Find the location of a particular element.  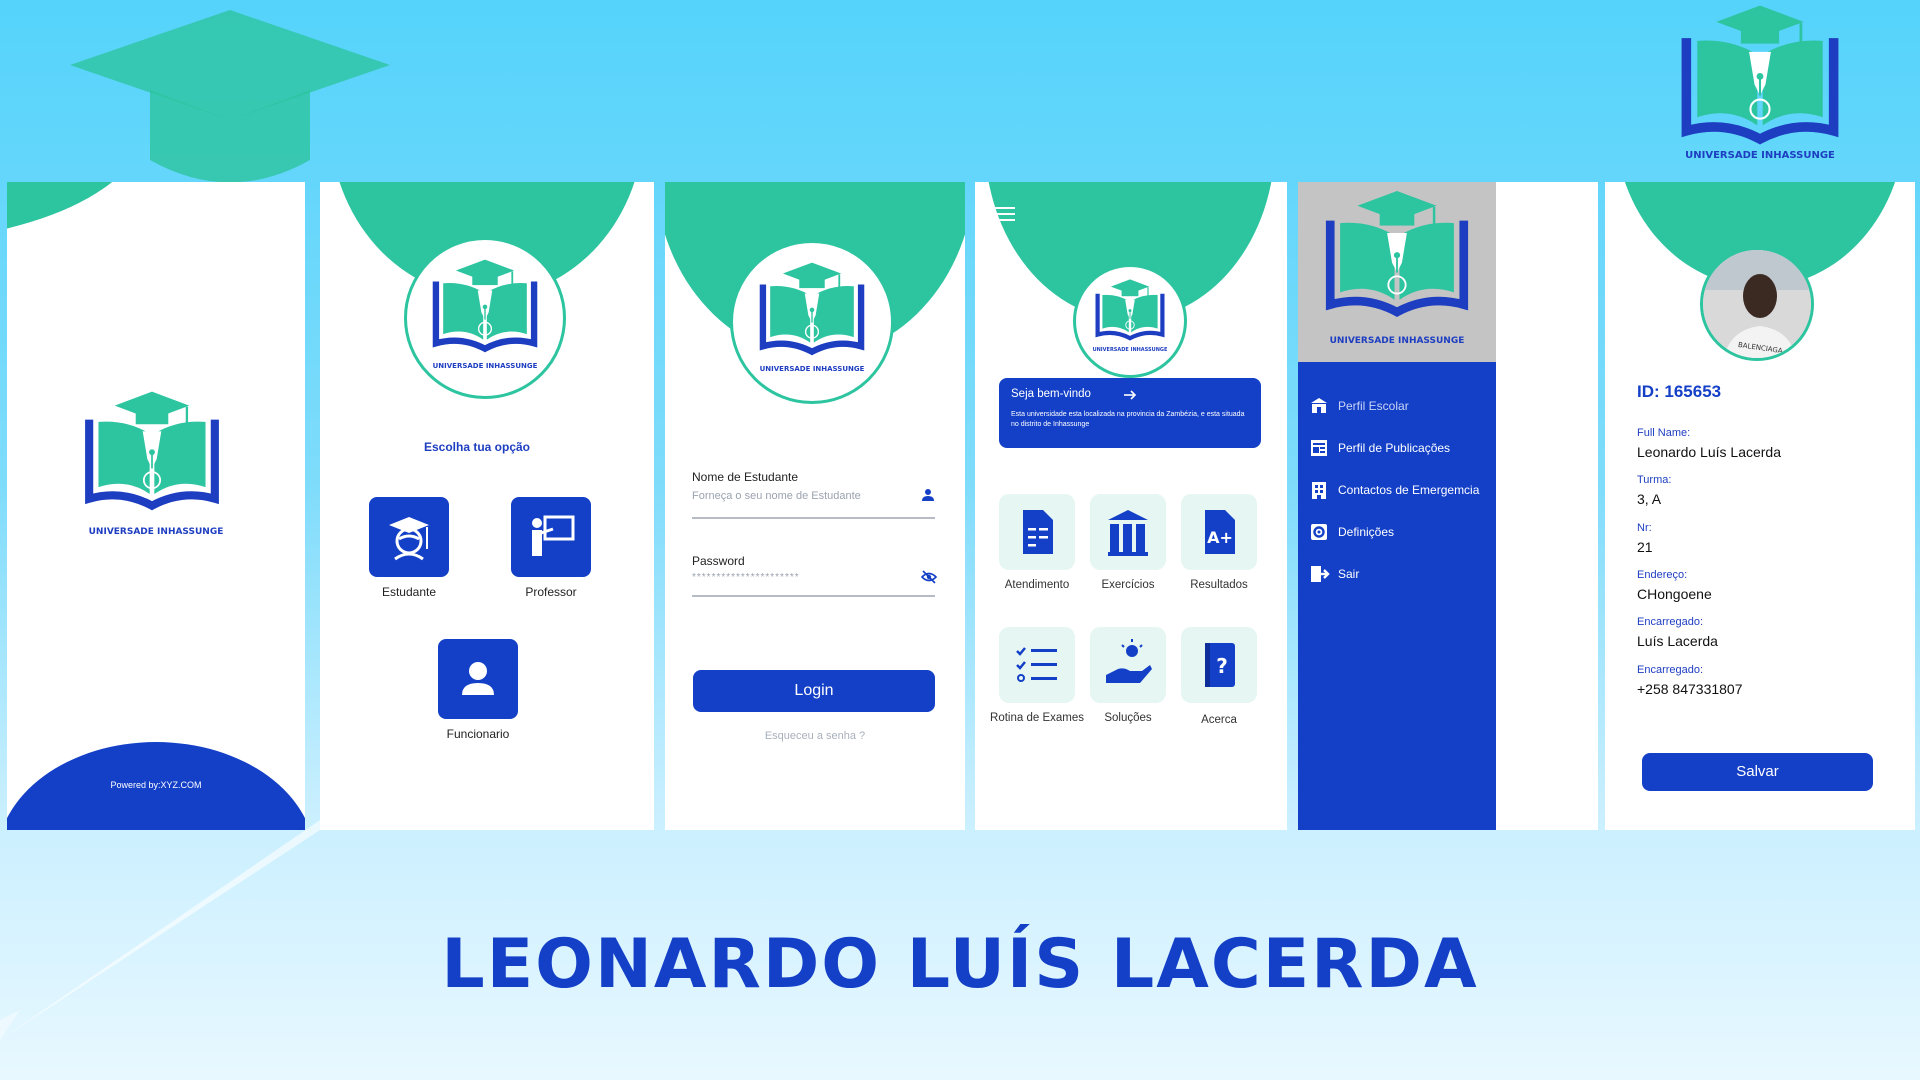

encarregado-phone-label: Encarregado: is located at coordinates (1670, 670).